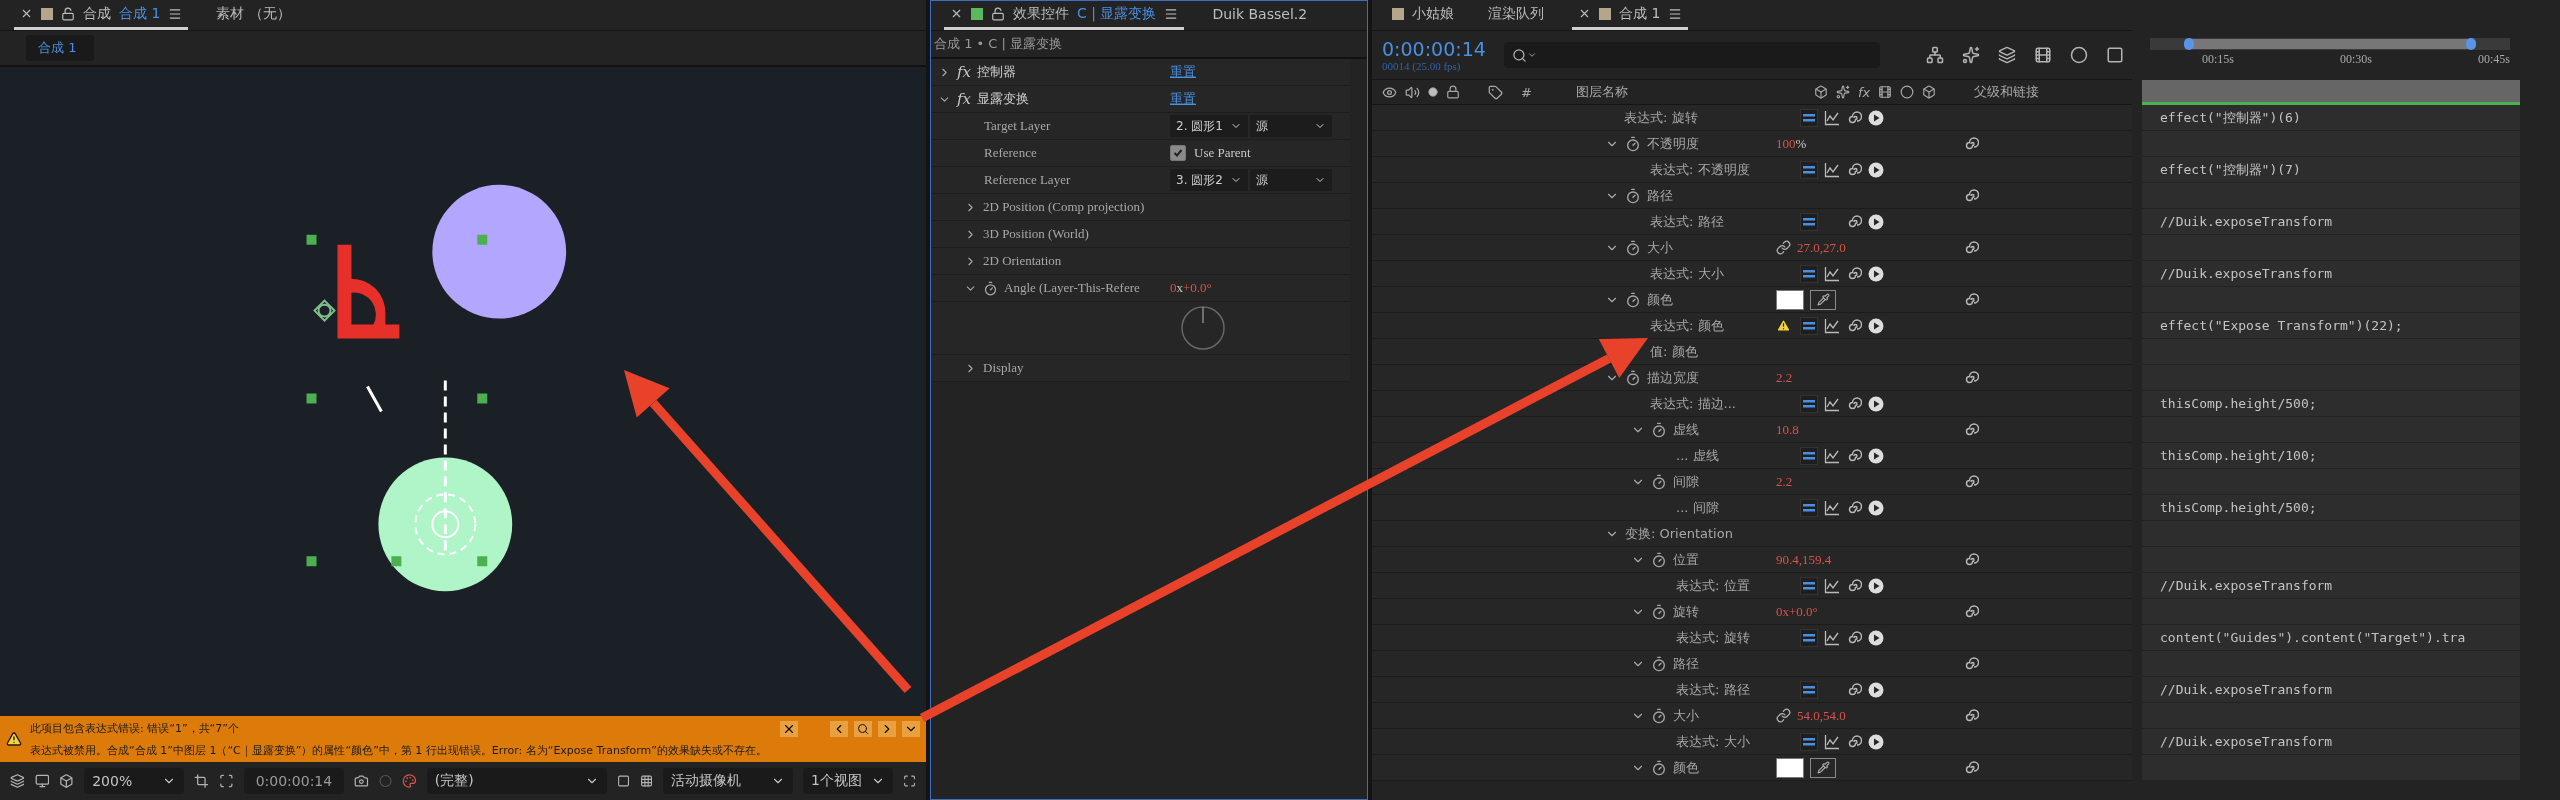 The image size is (2560, 800). What do you see at coordinates (42, 781) in the screenshot?
I see `monitor-icon` at bounding box center [42, 781].